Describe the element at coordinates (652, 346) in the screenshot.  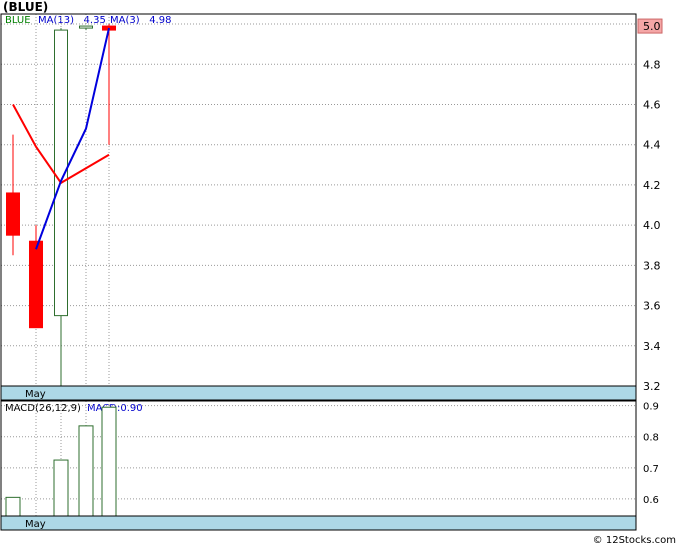
I see `price-tick-label: 3.4` at that location.